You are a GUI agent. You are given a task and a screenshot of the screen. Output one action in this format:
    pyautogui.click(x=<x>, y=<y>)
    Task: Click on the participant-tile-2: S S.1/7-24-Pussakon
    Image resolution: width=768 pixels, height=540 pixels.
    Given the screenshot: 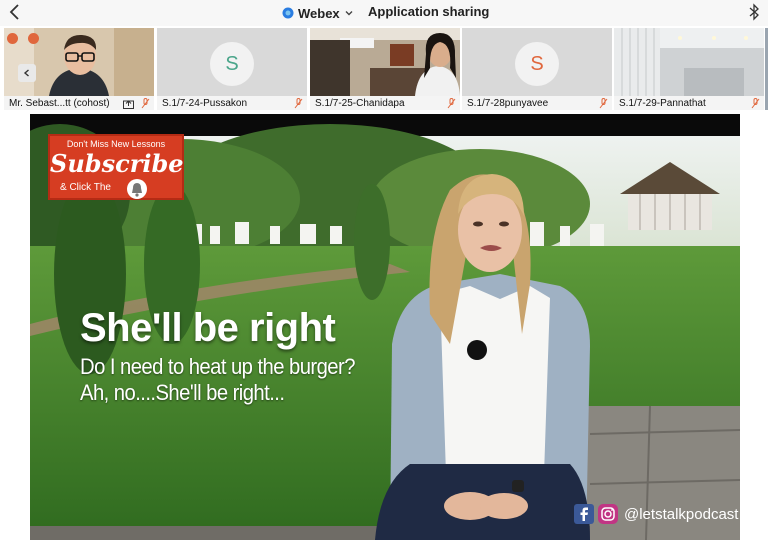 What is the action you would take?
    pyautogui.click(x=232, y=69)
    